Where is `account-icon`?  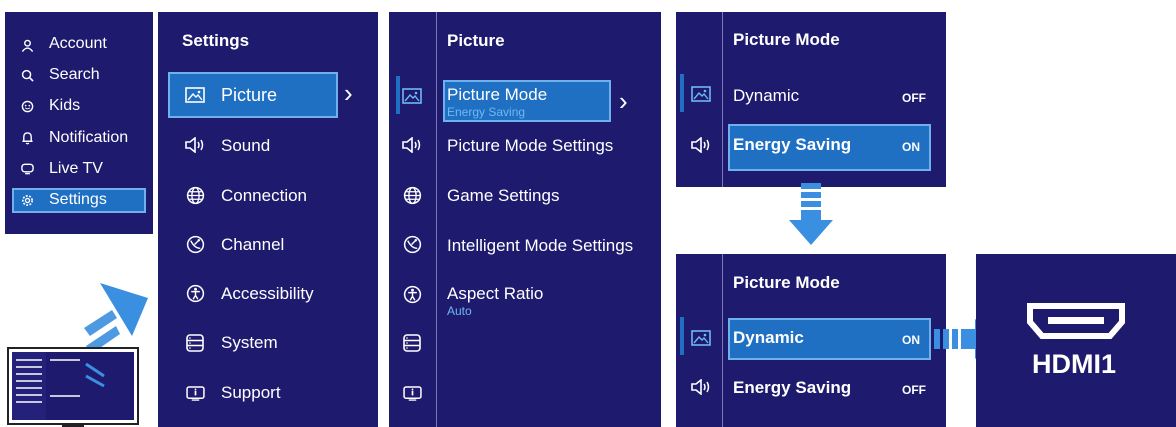
account-icon is located at coordinates (27, 45).